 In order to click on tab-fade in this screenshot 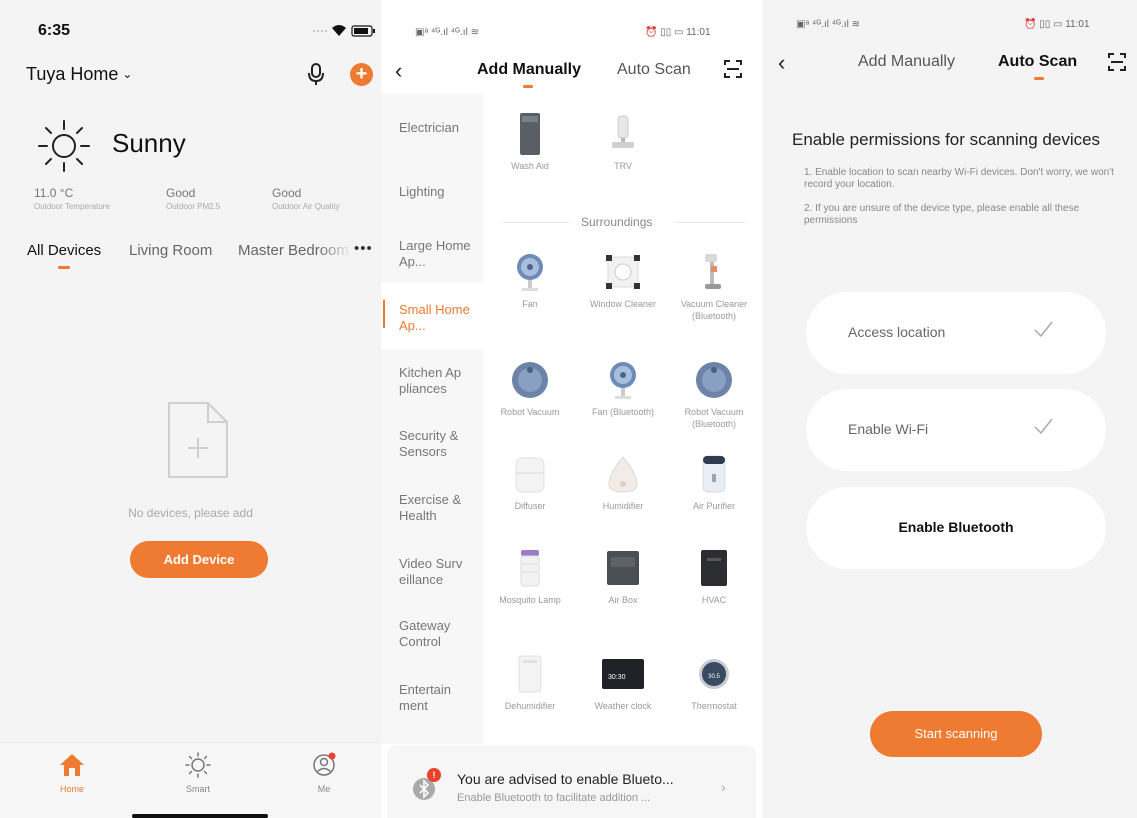, I will do `click(335, 251)`.